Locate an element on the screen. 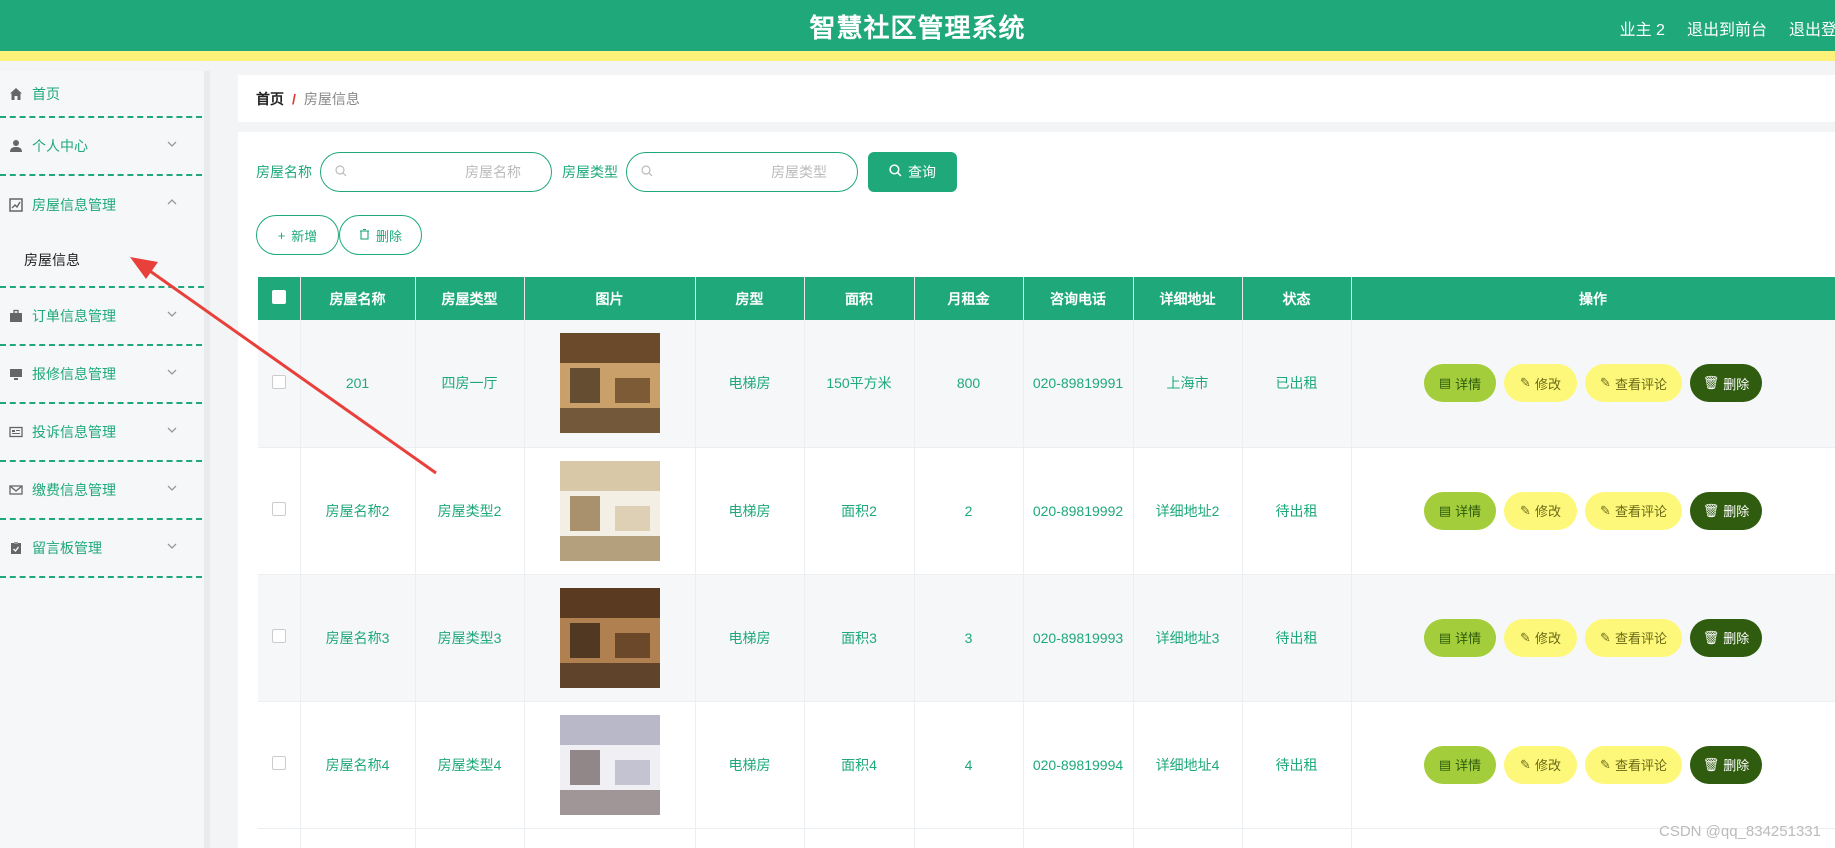 This screenshot has height=848, width=1835. area-cell: 150平方米 is located at coordinates (859, 384).